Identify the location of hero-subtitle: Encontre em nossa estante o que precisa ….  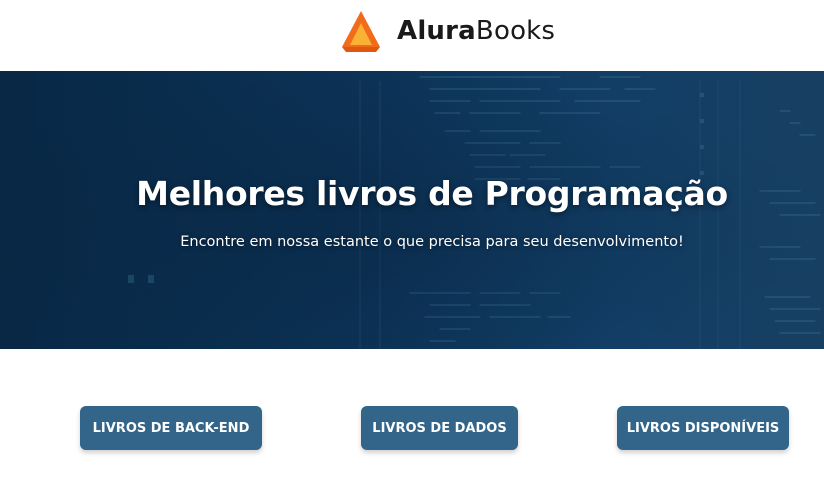
(432, 242).